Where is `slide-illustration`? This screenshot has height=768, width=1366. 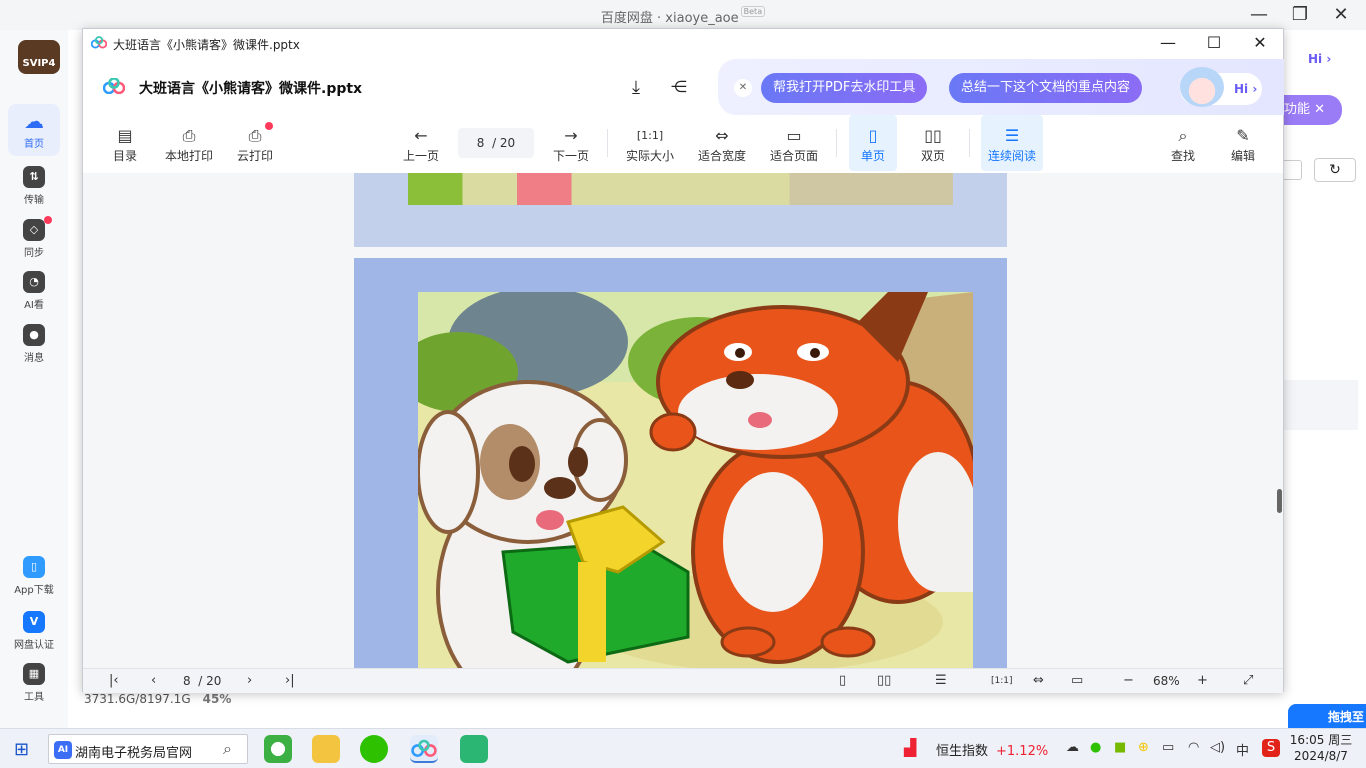
slide-illustration is located at coordinates (680, 189).